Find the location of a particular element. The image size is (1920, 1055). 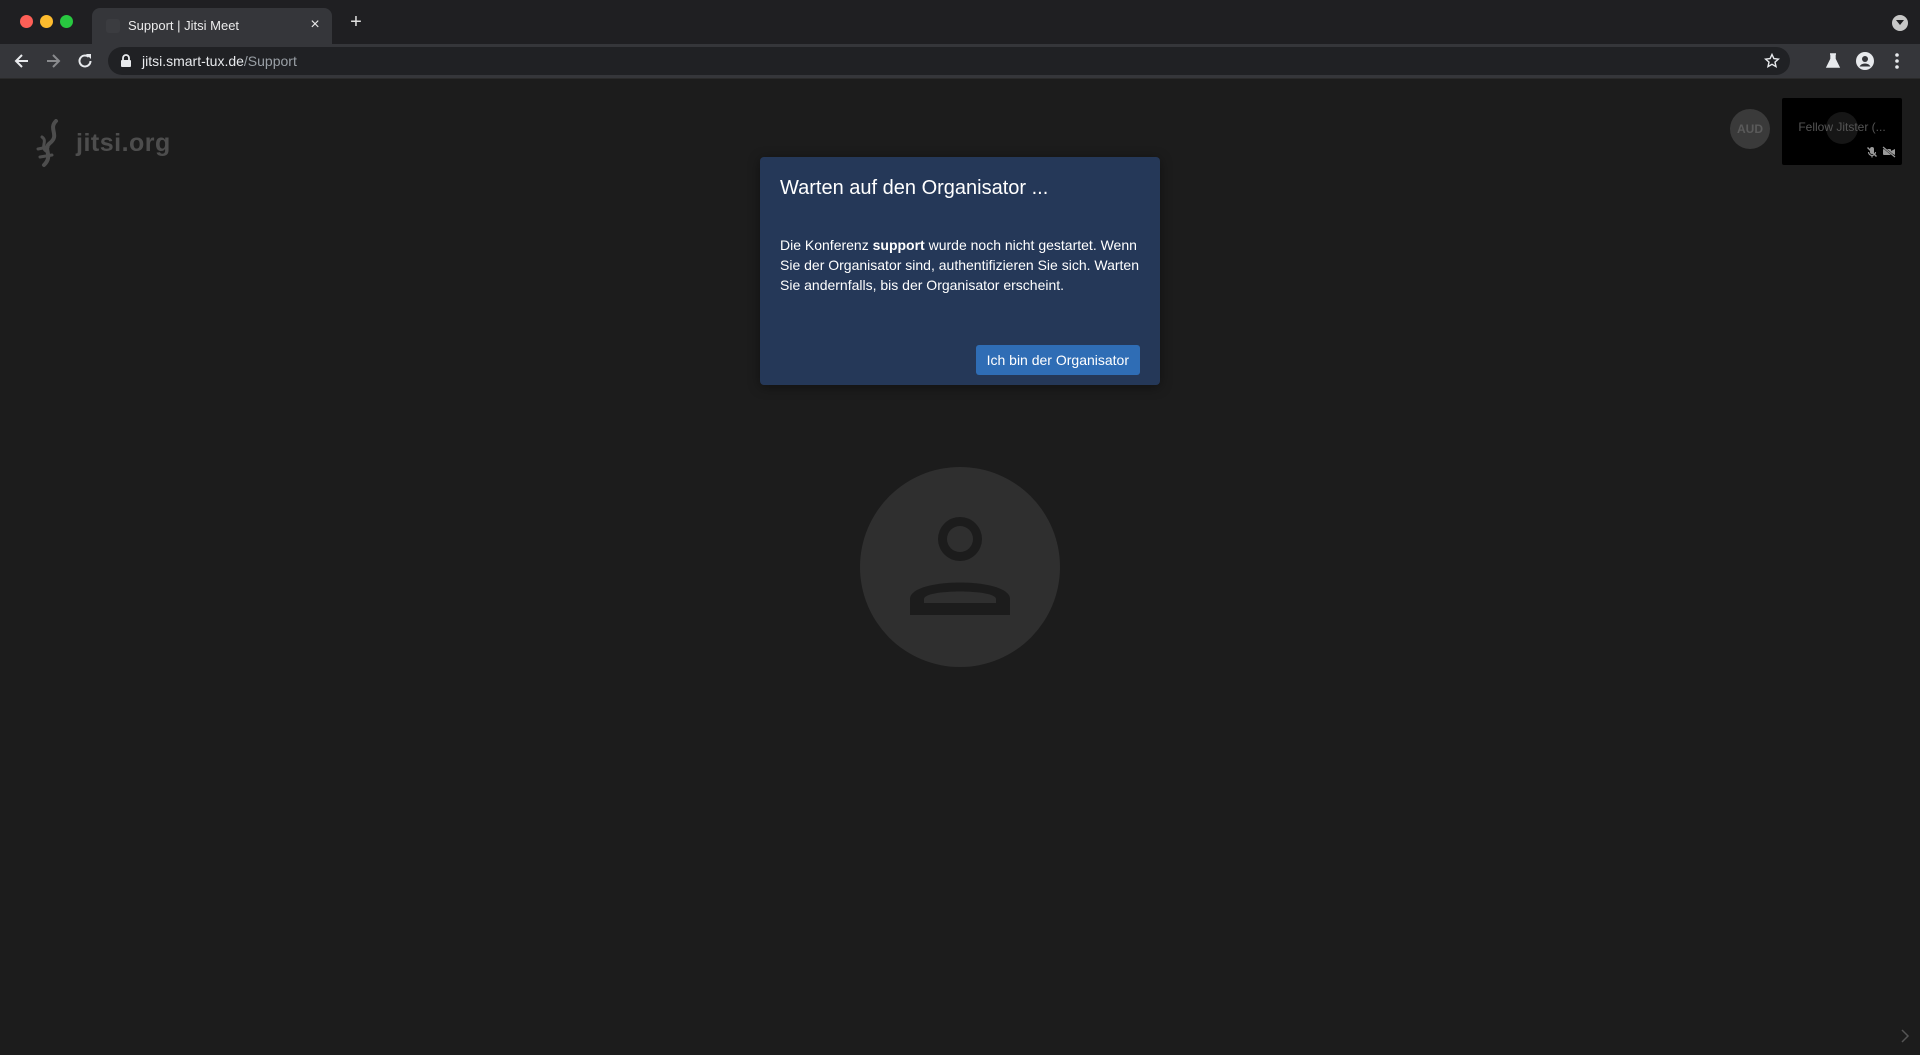

back-button is located at coordinates (22, 61).